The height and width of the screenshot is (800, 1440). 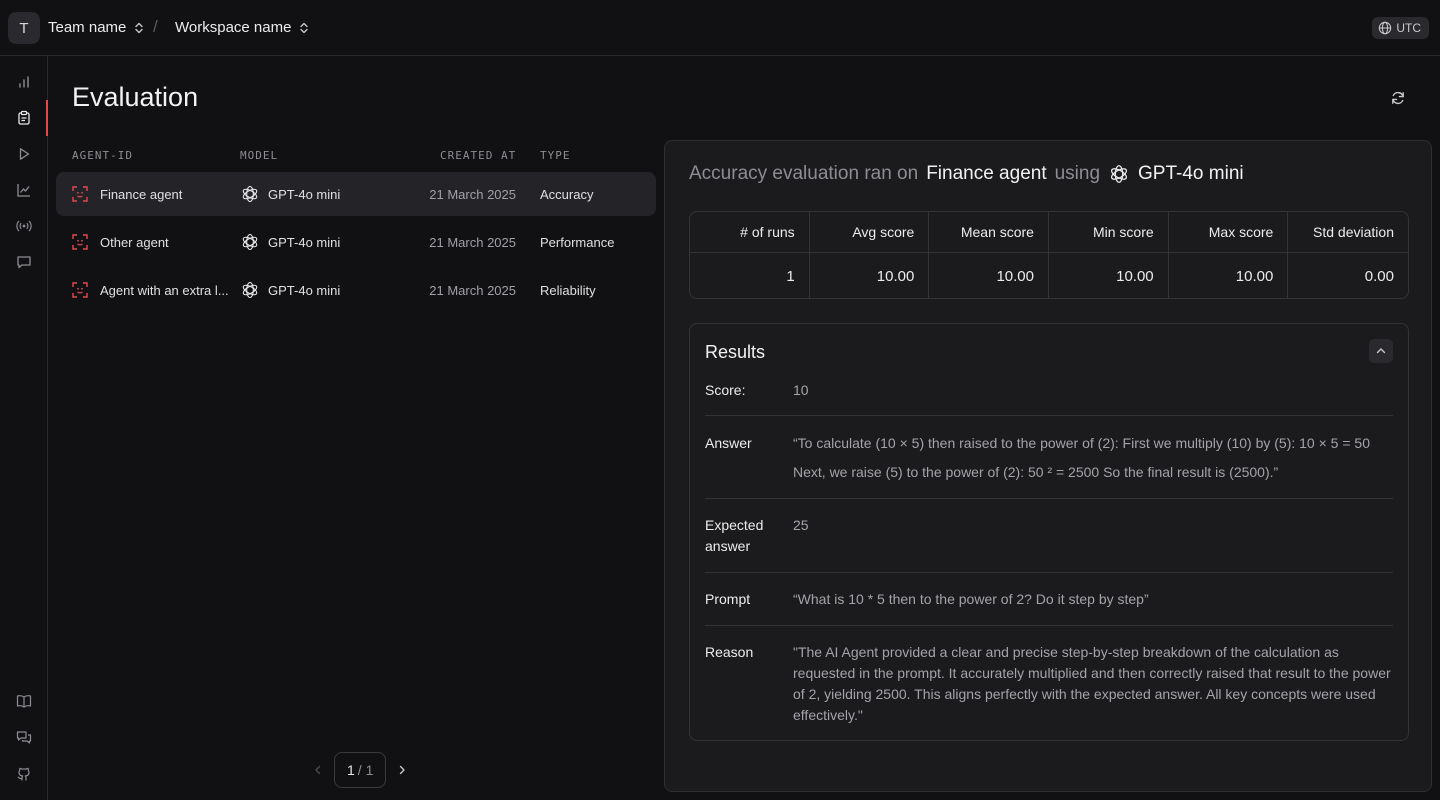 What do you see at coordinates (720, 28) in the screenshot?
I see `top-bar: T Team name / Workspace name UTC` at bounding box center [720, 28].